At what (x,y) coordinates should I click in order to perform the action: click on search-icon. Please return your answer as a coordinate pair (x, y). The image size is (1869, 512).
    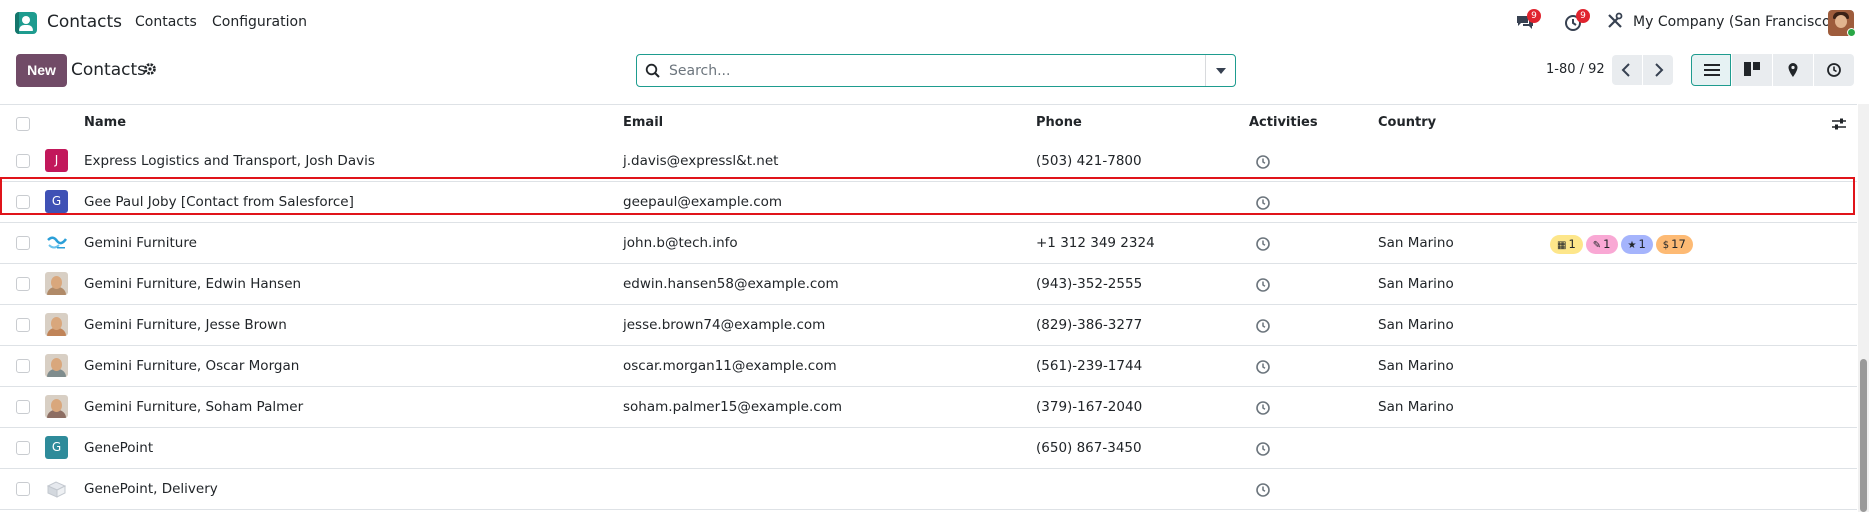
    Looking at the image, I should click on (653, 71).